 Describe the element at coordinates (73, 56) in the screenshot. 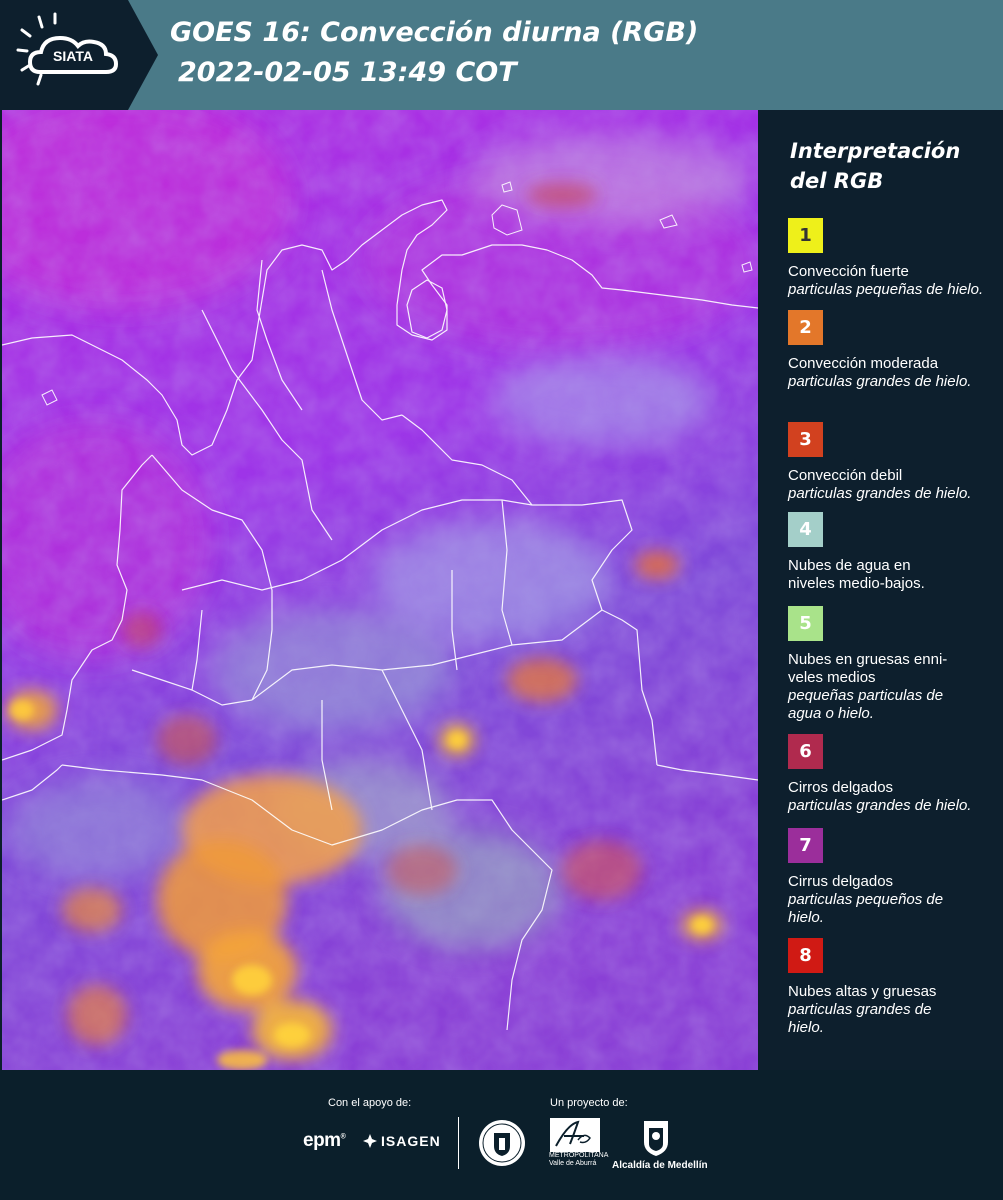

I see `logo-text: SIATA` at that location.